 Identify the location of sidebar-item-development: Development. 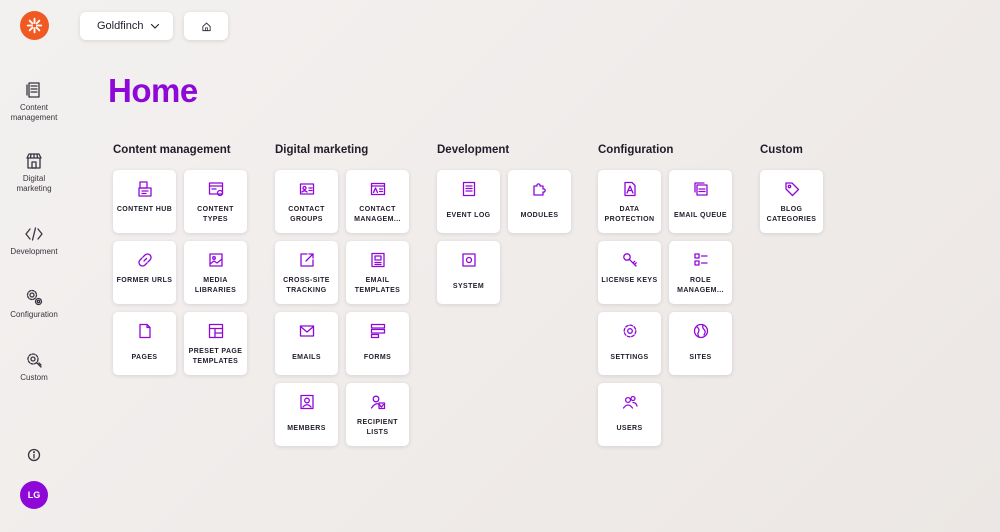
(34, 241).